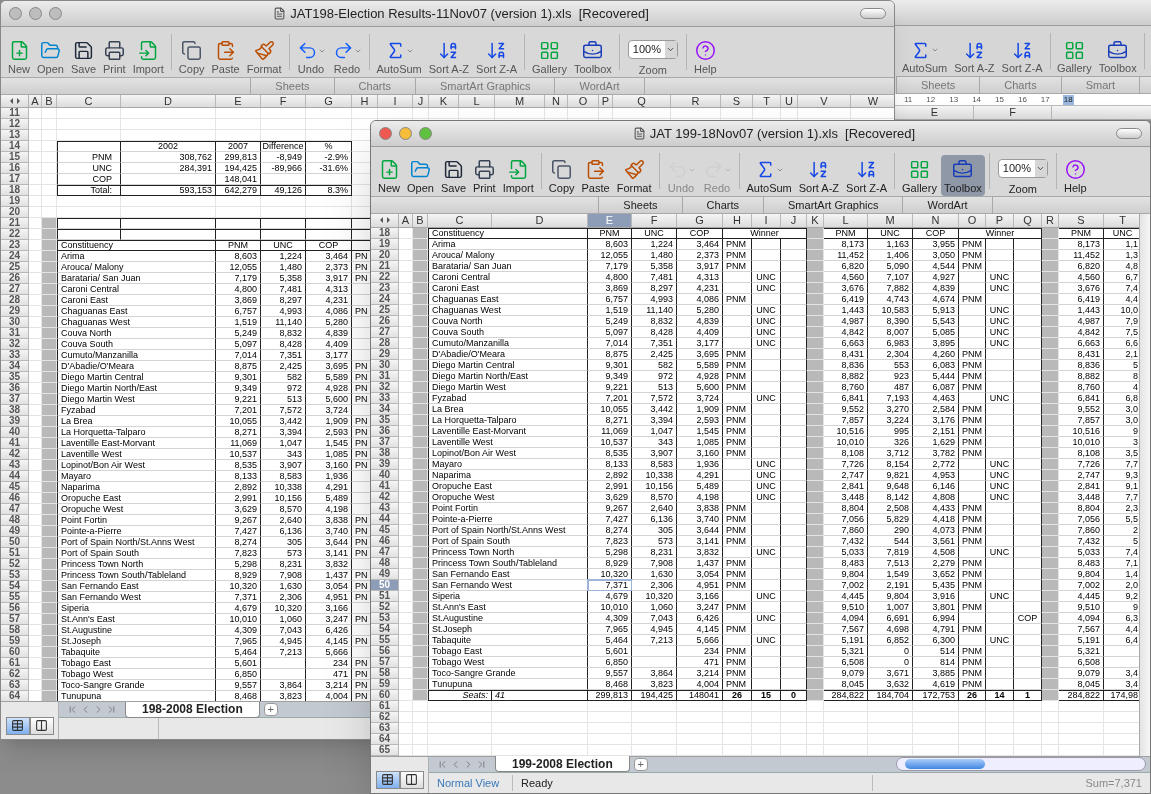 This screenshot has width=1151, height=794. Describe the element at coordinates (1117, 55) in the screenshot. I see `toolbox-button: Toolbox` at that location.